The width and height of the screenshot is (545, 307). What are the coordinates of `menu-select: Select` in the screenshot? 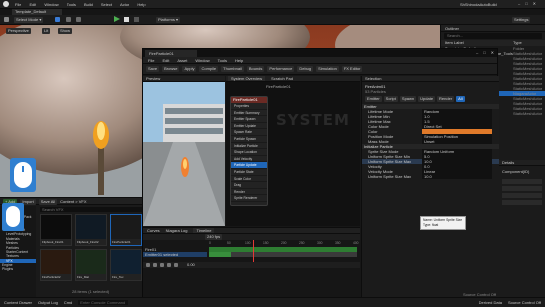 It's located at (106, 4).